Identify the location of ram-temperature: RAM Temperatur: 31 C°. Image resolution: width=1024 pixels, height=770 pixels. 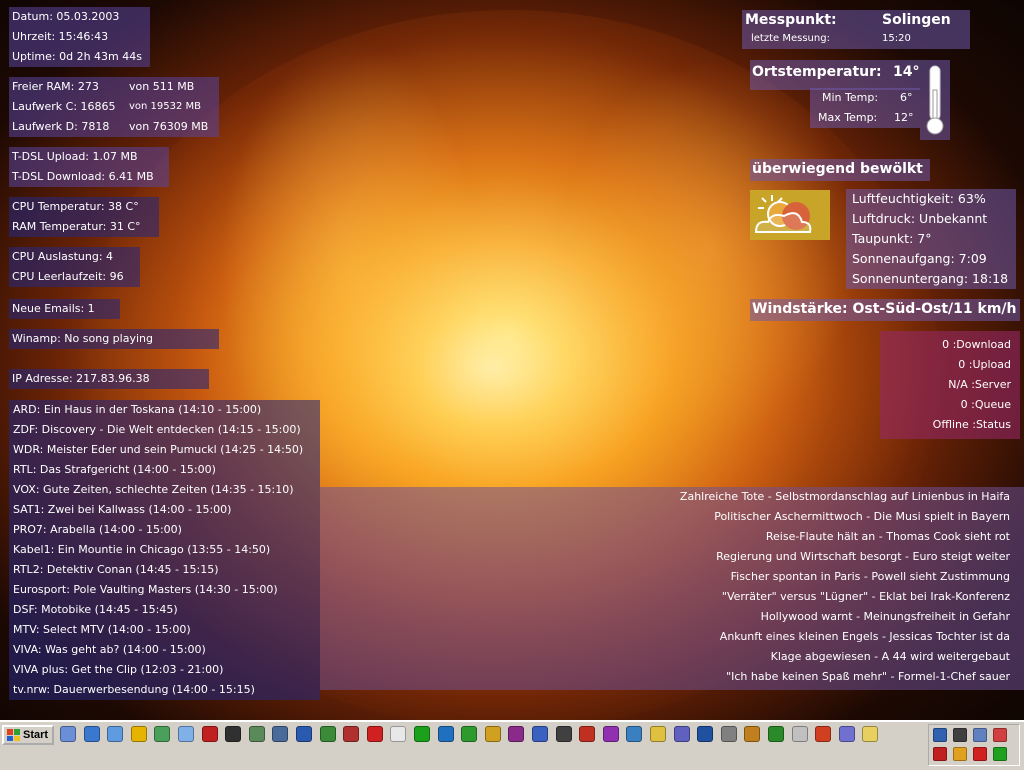
(76, 226).